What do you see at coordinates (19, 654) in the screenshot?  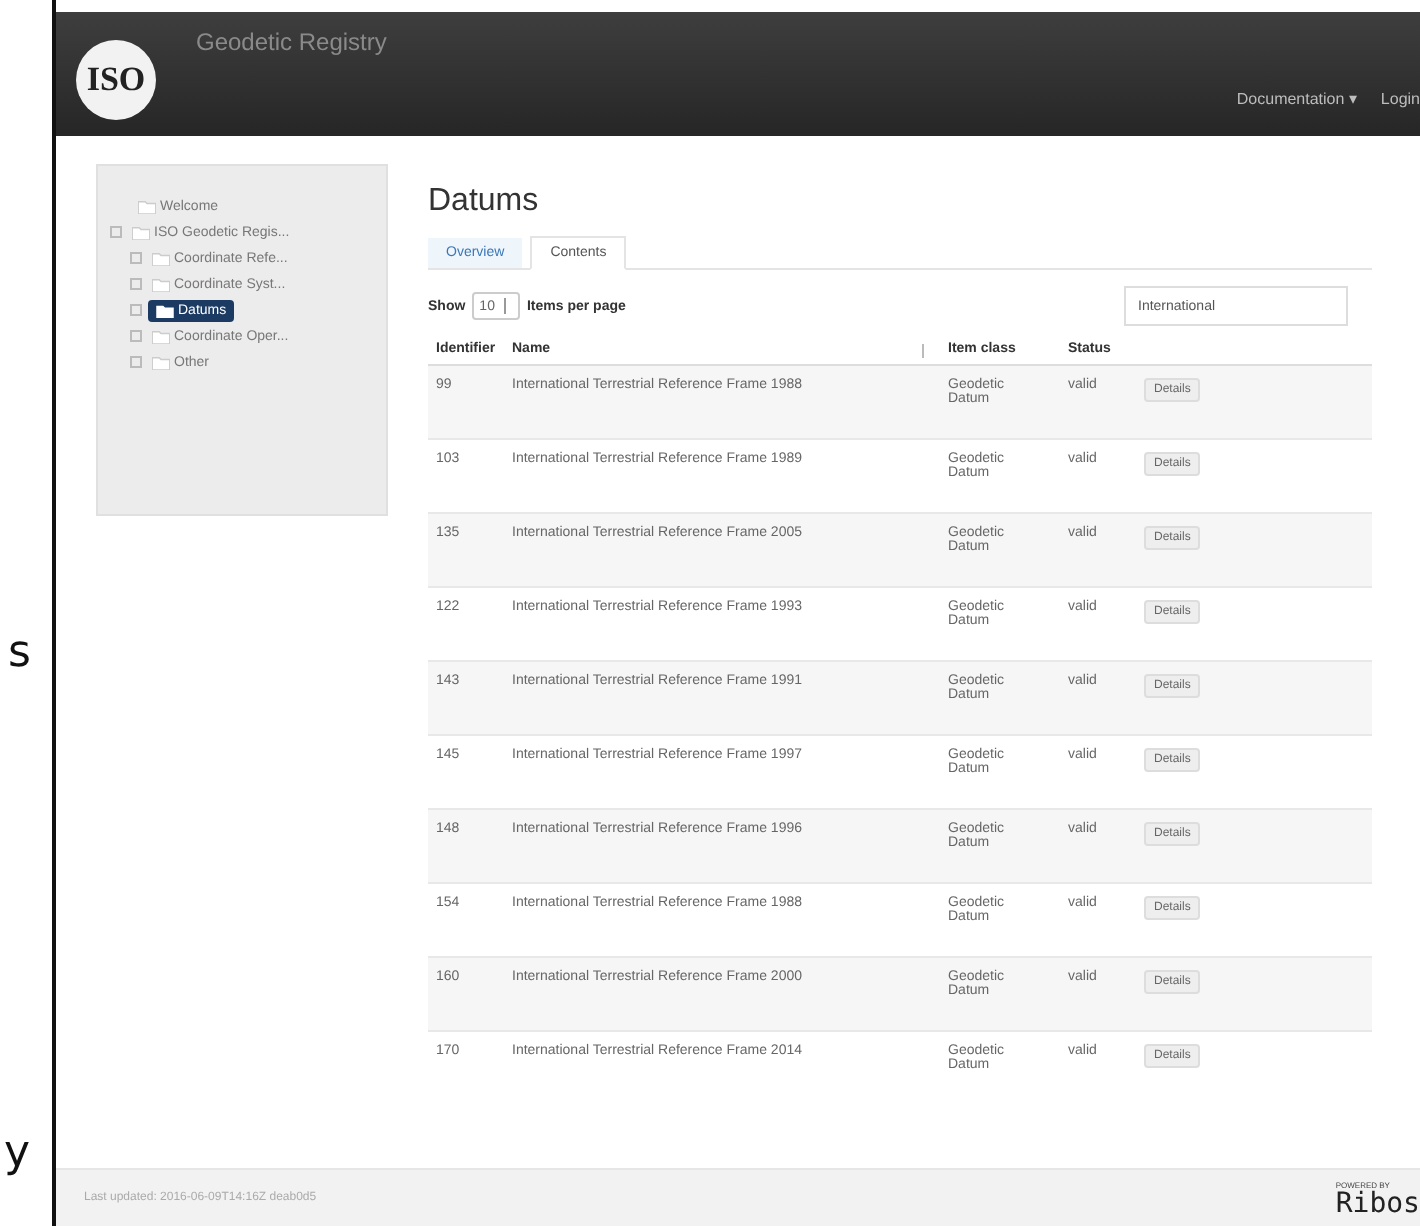 I see `slide-text: s` at bounding box center [19, 654].